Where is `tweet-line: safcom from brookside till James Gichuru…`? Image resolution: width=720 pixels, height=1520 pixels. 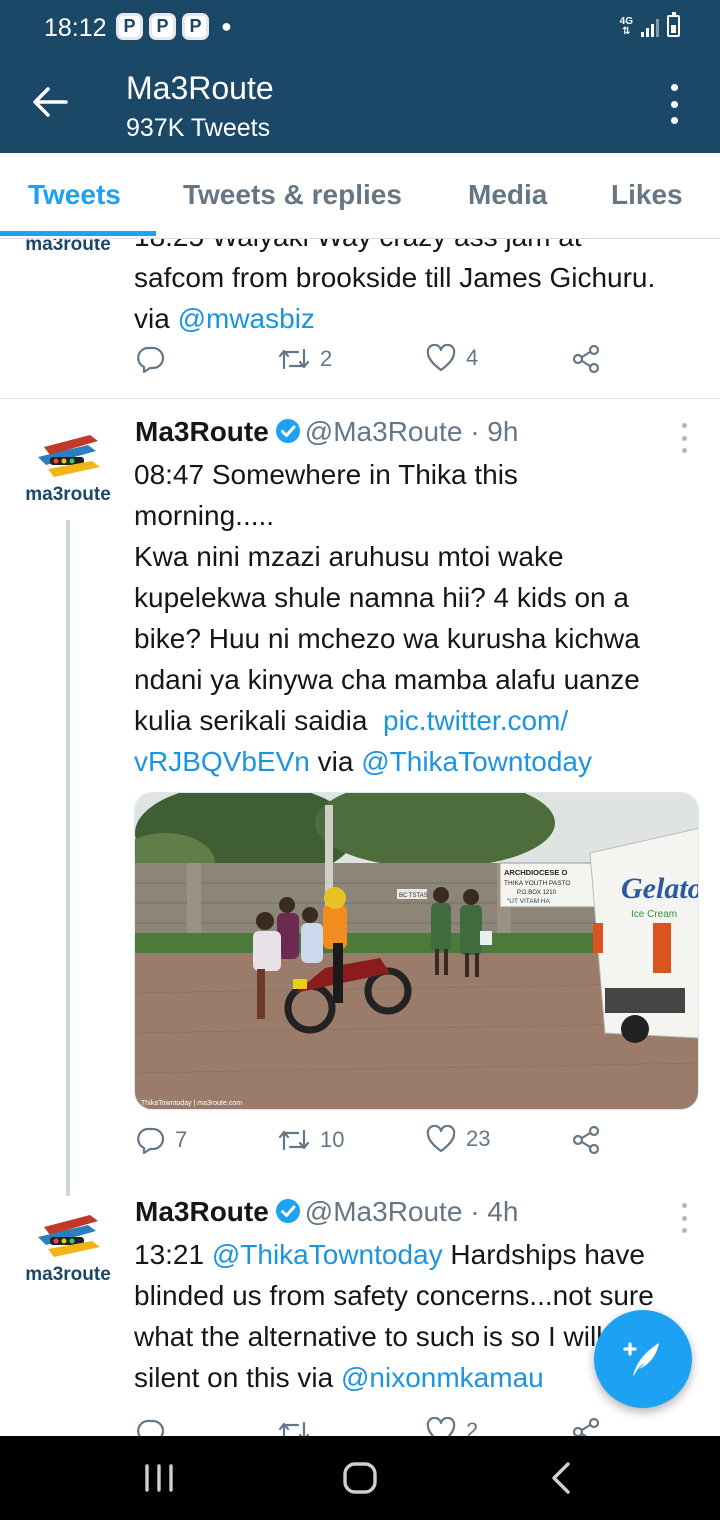 tweet-line: safcom from brookside till James Gichuru… is located at coordinates (395, 277).